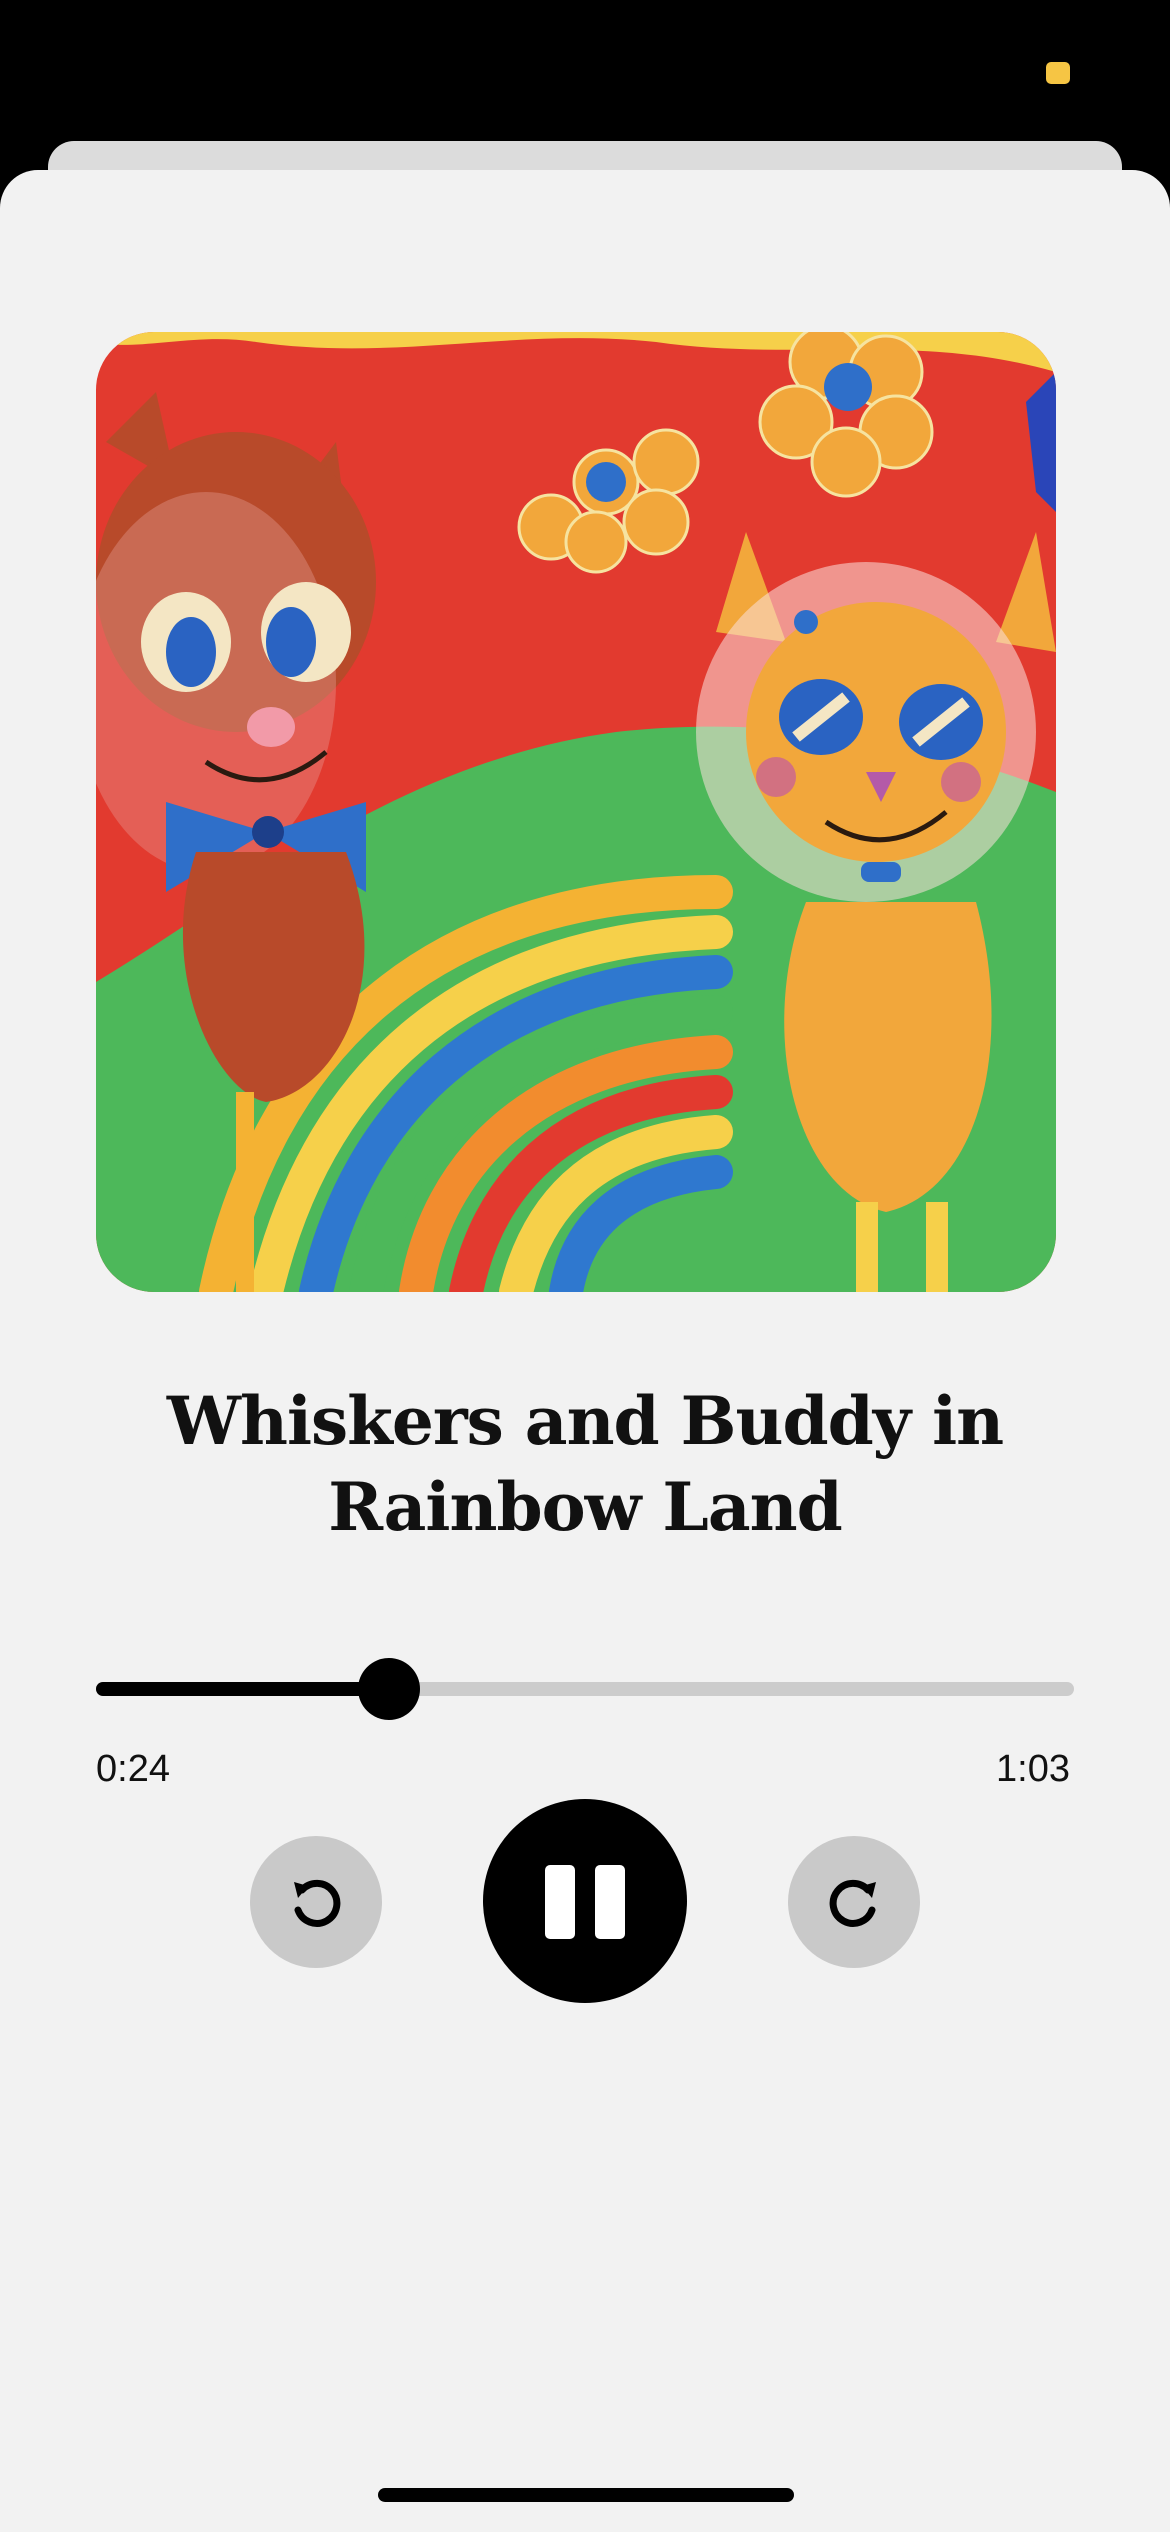 This screenshot has height=2532, width=1170. I want to click on story-title: Whiskers and Buddy in Rainbow Land, so click(585, 1464).